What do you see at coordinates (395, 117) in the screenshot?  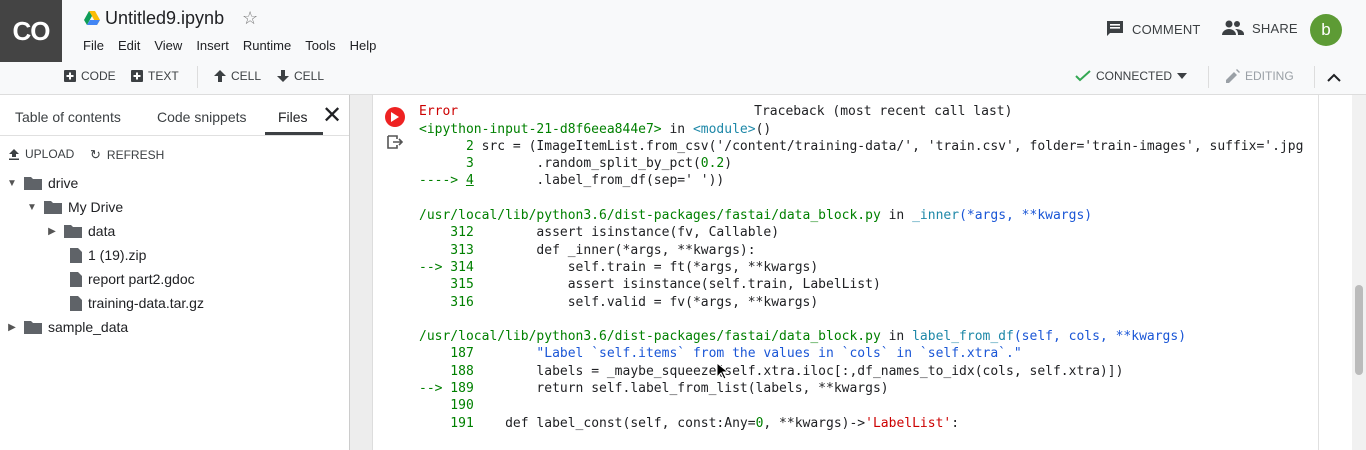 I see `run-cell-button` at bounding box center [395, 117].